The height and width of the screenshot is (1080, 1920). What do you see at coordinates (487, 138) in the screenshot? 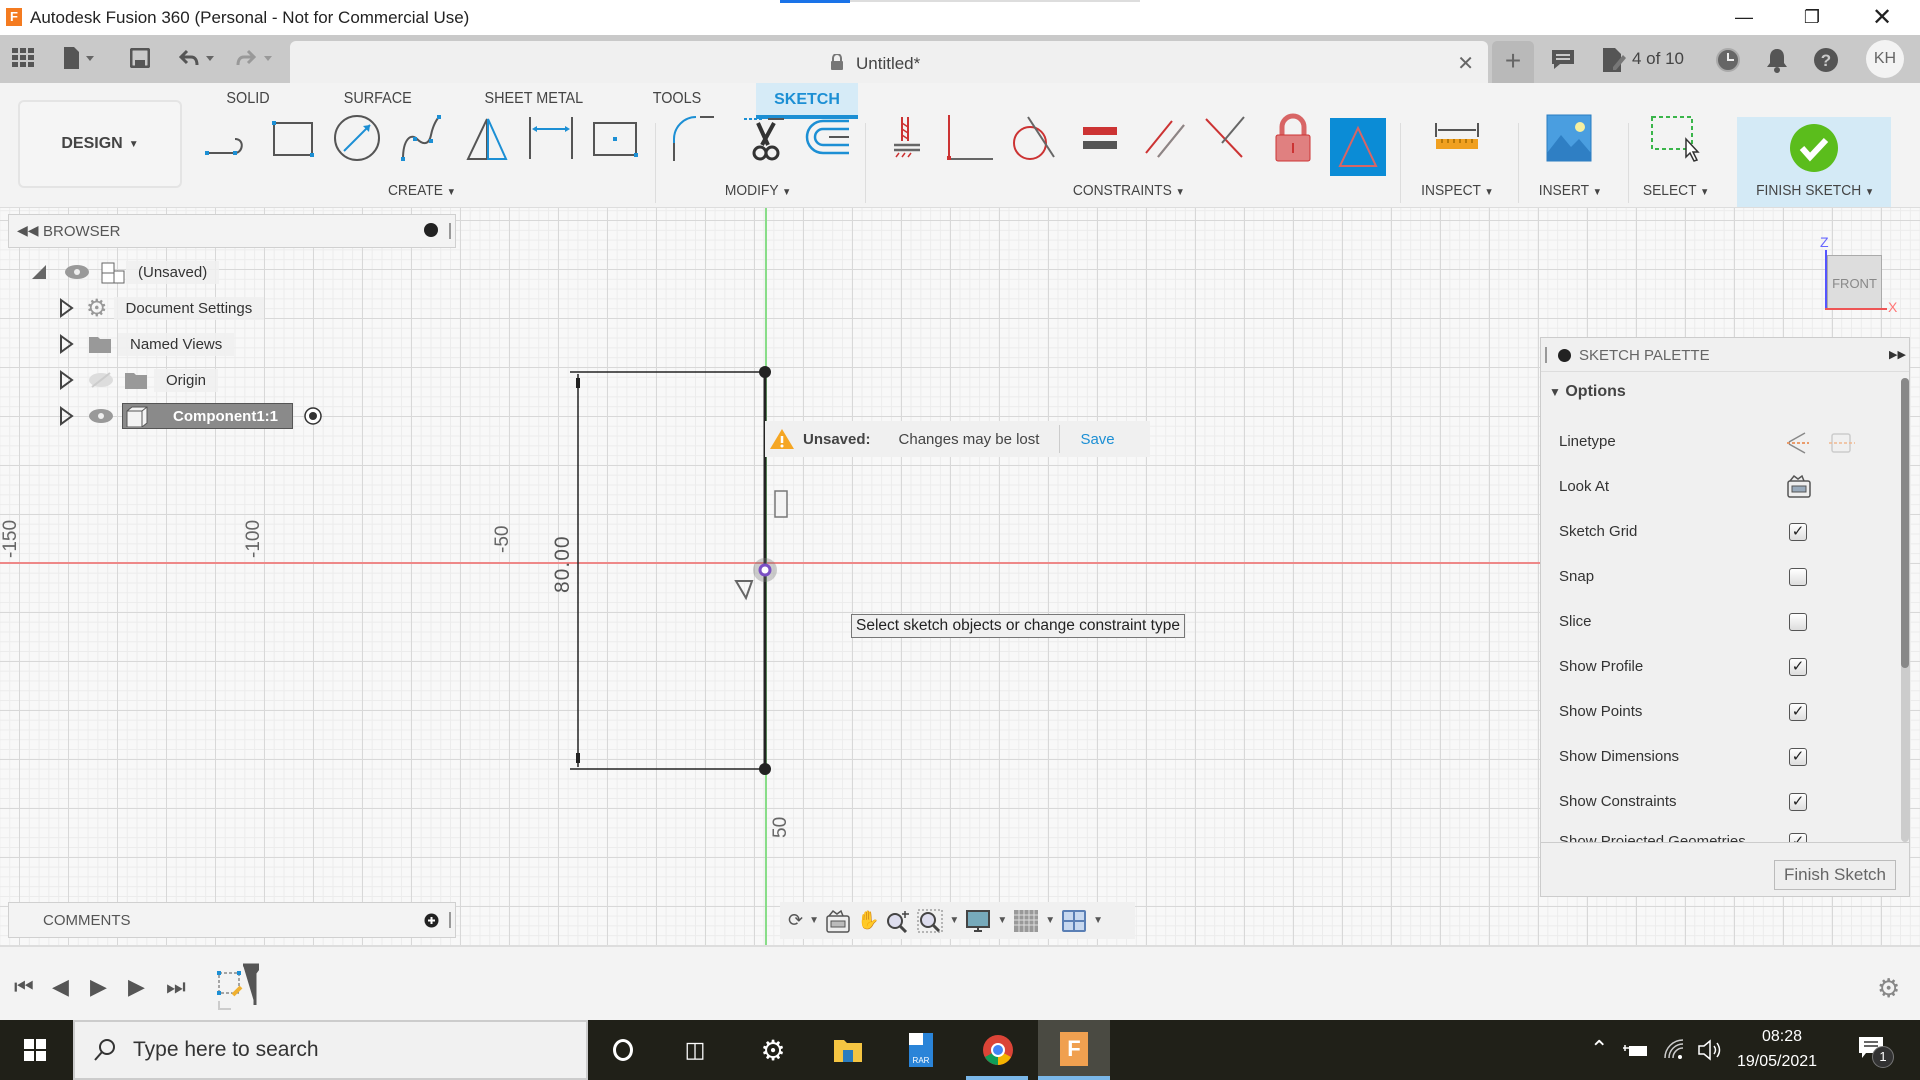
I see `mirror-tool-icon` at bounding box center [487, 138].